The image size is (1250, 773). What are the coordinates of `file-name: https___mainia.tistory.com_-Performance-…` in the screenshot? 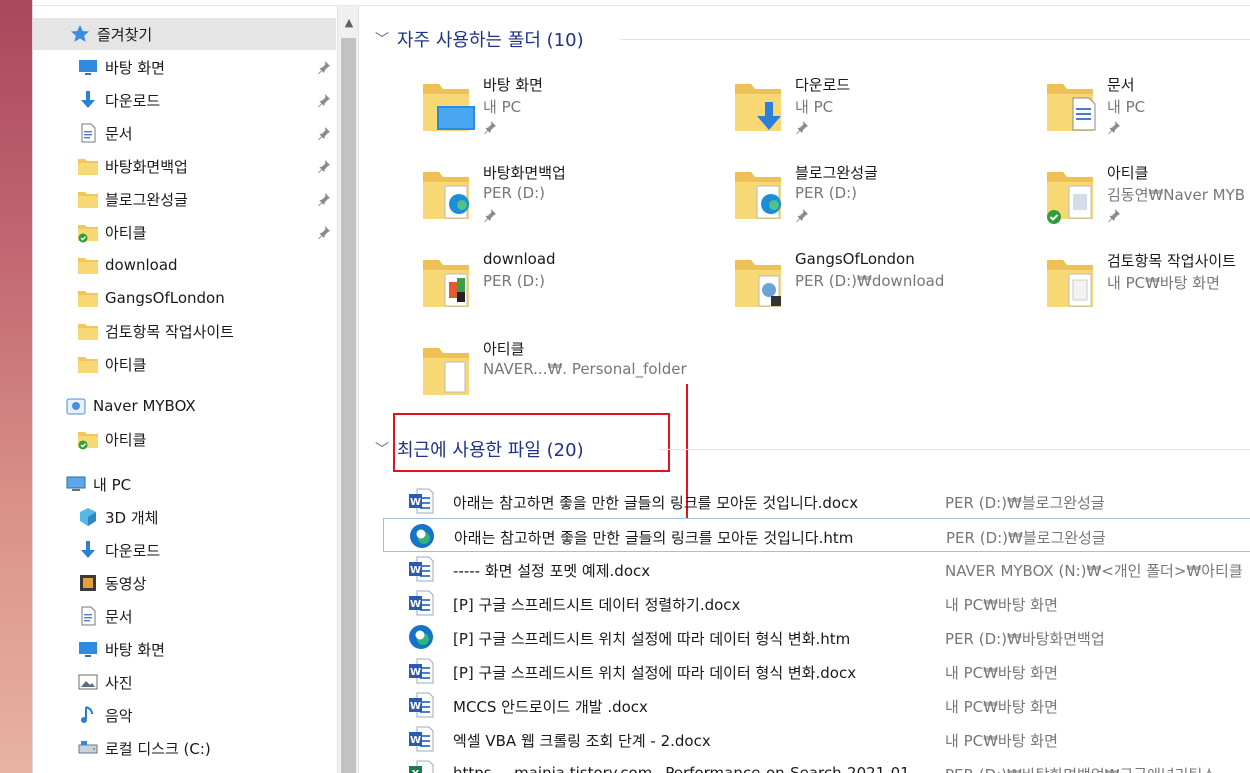 It's located at (684, 768).